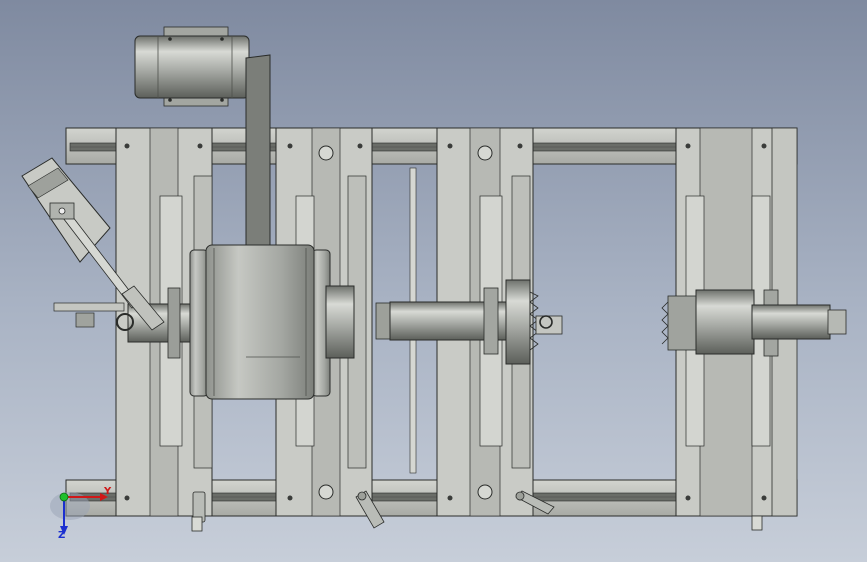 The height and width of the screenshot is (562, 867). What do you see at coordinates (64, 497) in the screenshot?
I see `origin-marker` at bounding box center [64, 497].